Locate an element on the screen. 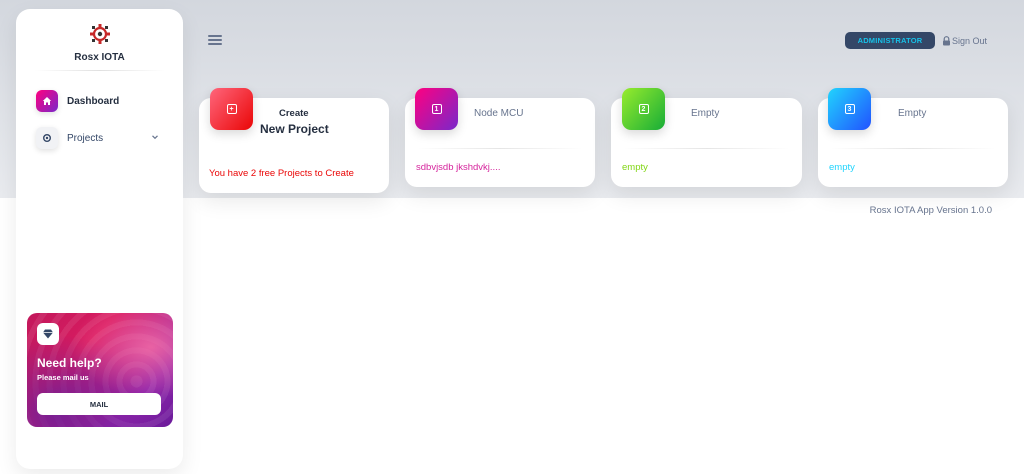  project-title: Node MCU is located at coordinates (499, 113).